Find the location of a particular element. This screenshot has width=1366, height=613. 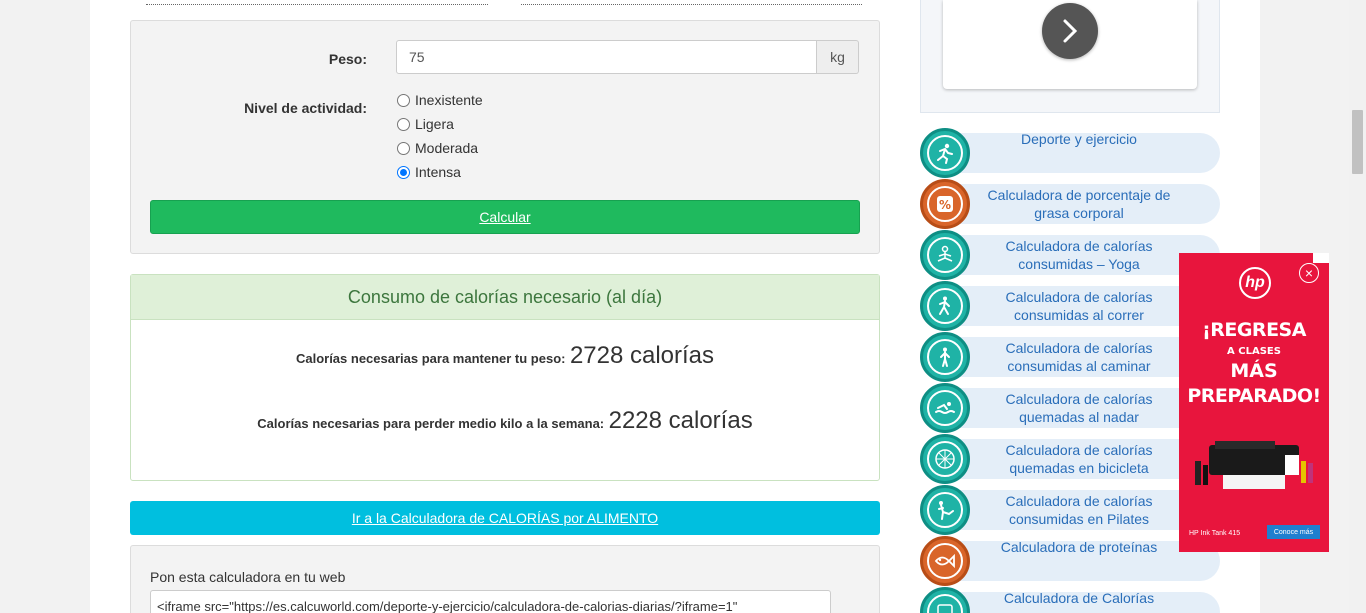

ad-cta-button: Conoce más is located at coordinates (1293, 532).